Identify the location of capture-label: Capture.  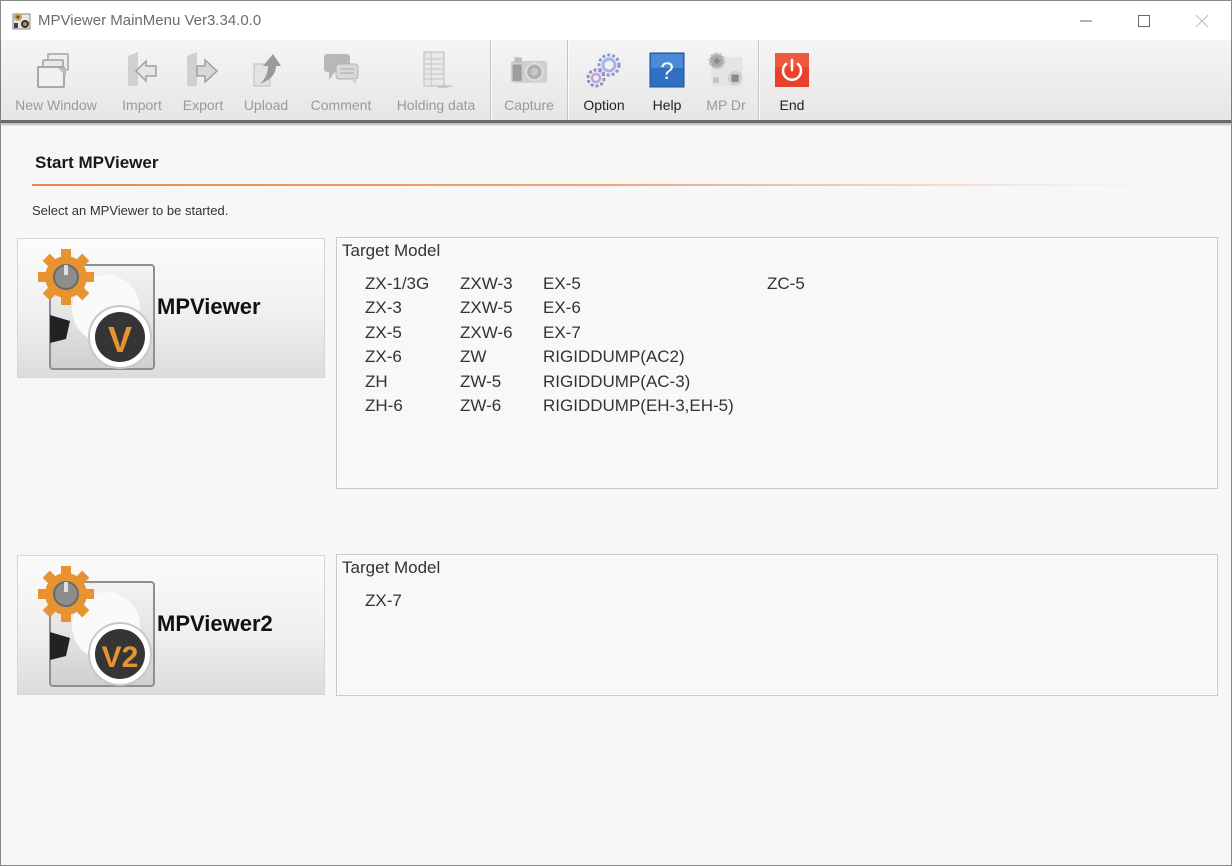
(529, 105).